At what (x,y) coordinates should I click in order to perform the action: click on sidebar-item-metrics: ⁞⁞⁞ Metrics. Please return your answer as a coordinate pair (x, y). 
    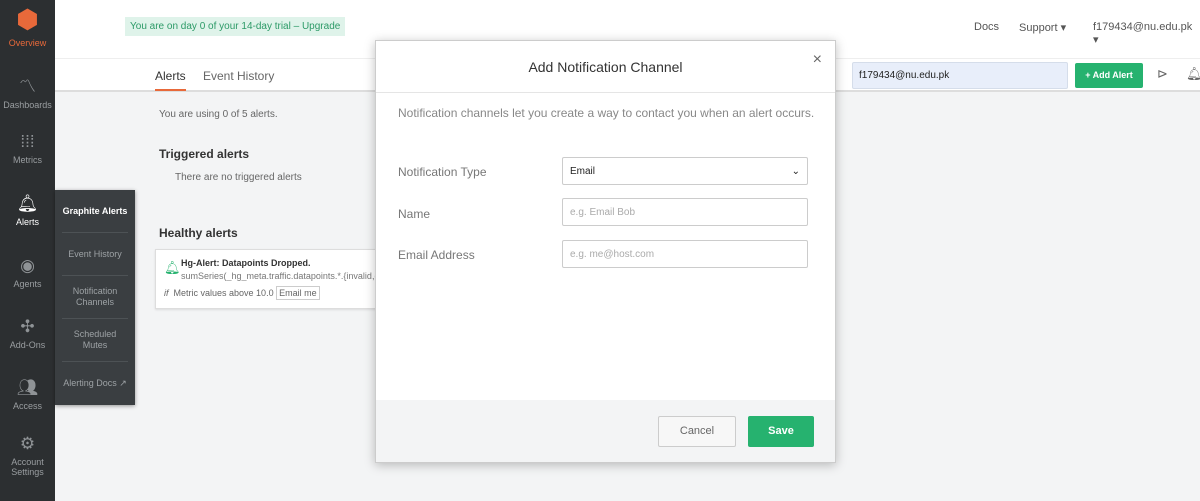
    Looking at the image, I should click on (27, 148).